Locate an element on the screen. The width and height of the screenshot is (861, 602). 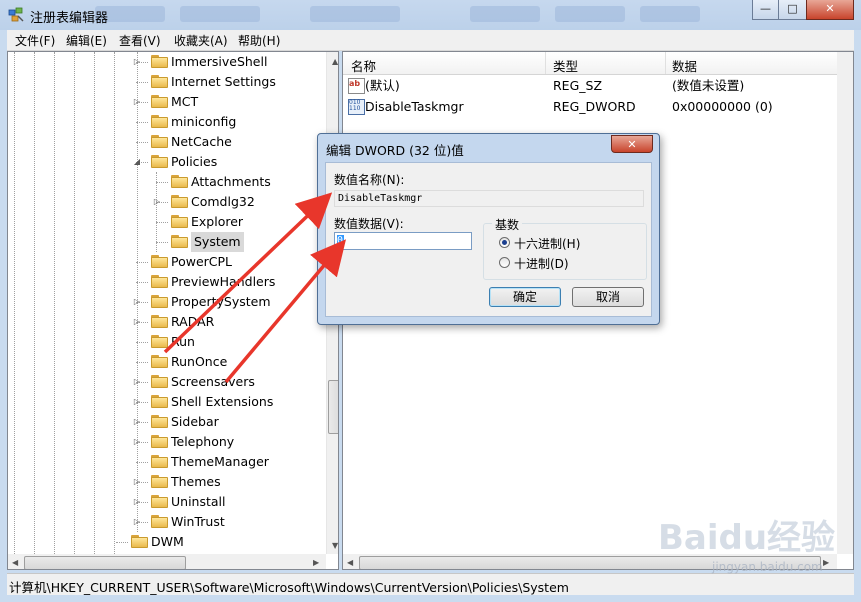
tree-item: NetCache is located at coordinates (167, 142).